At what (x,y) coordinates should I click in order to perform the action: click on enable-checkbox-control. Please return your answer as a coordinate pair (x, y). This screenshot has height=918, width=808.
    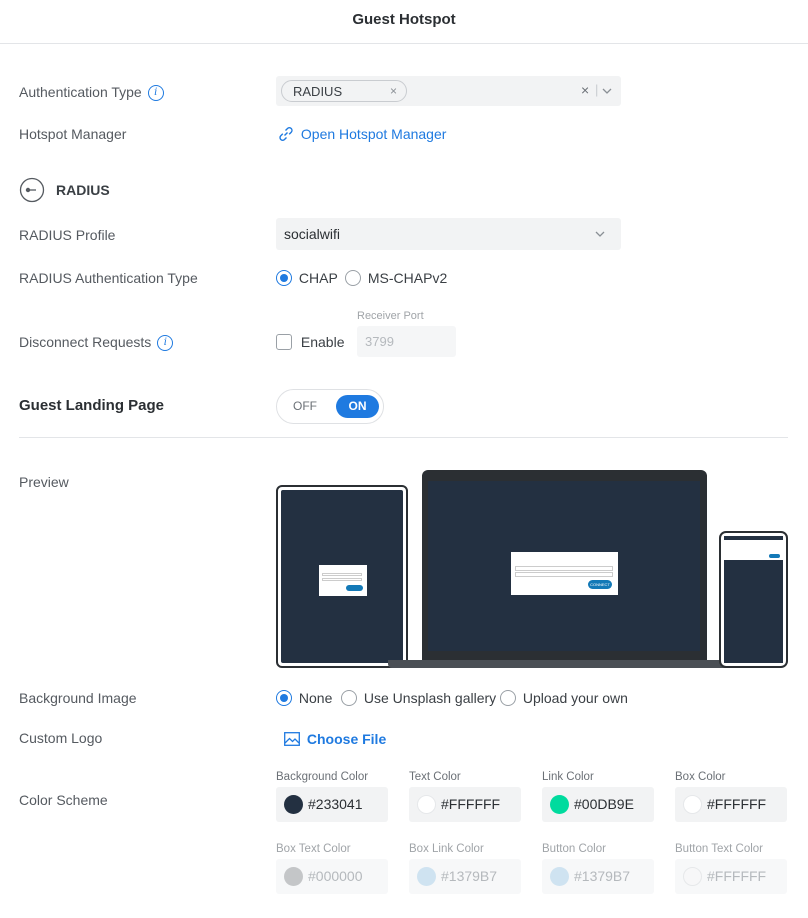
    Looking at the image, I should click on (284, 342).